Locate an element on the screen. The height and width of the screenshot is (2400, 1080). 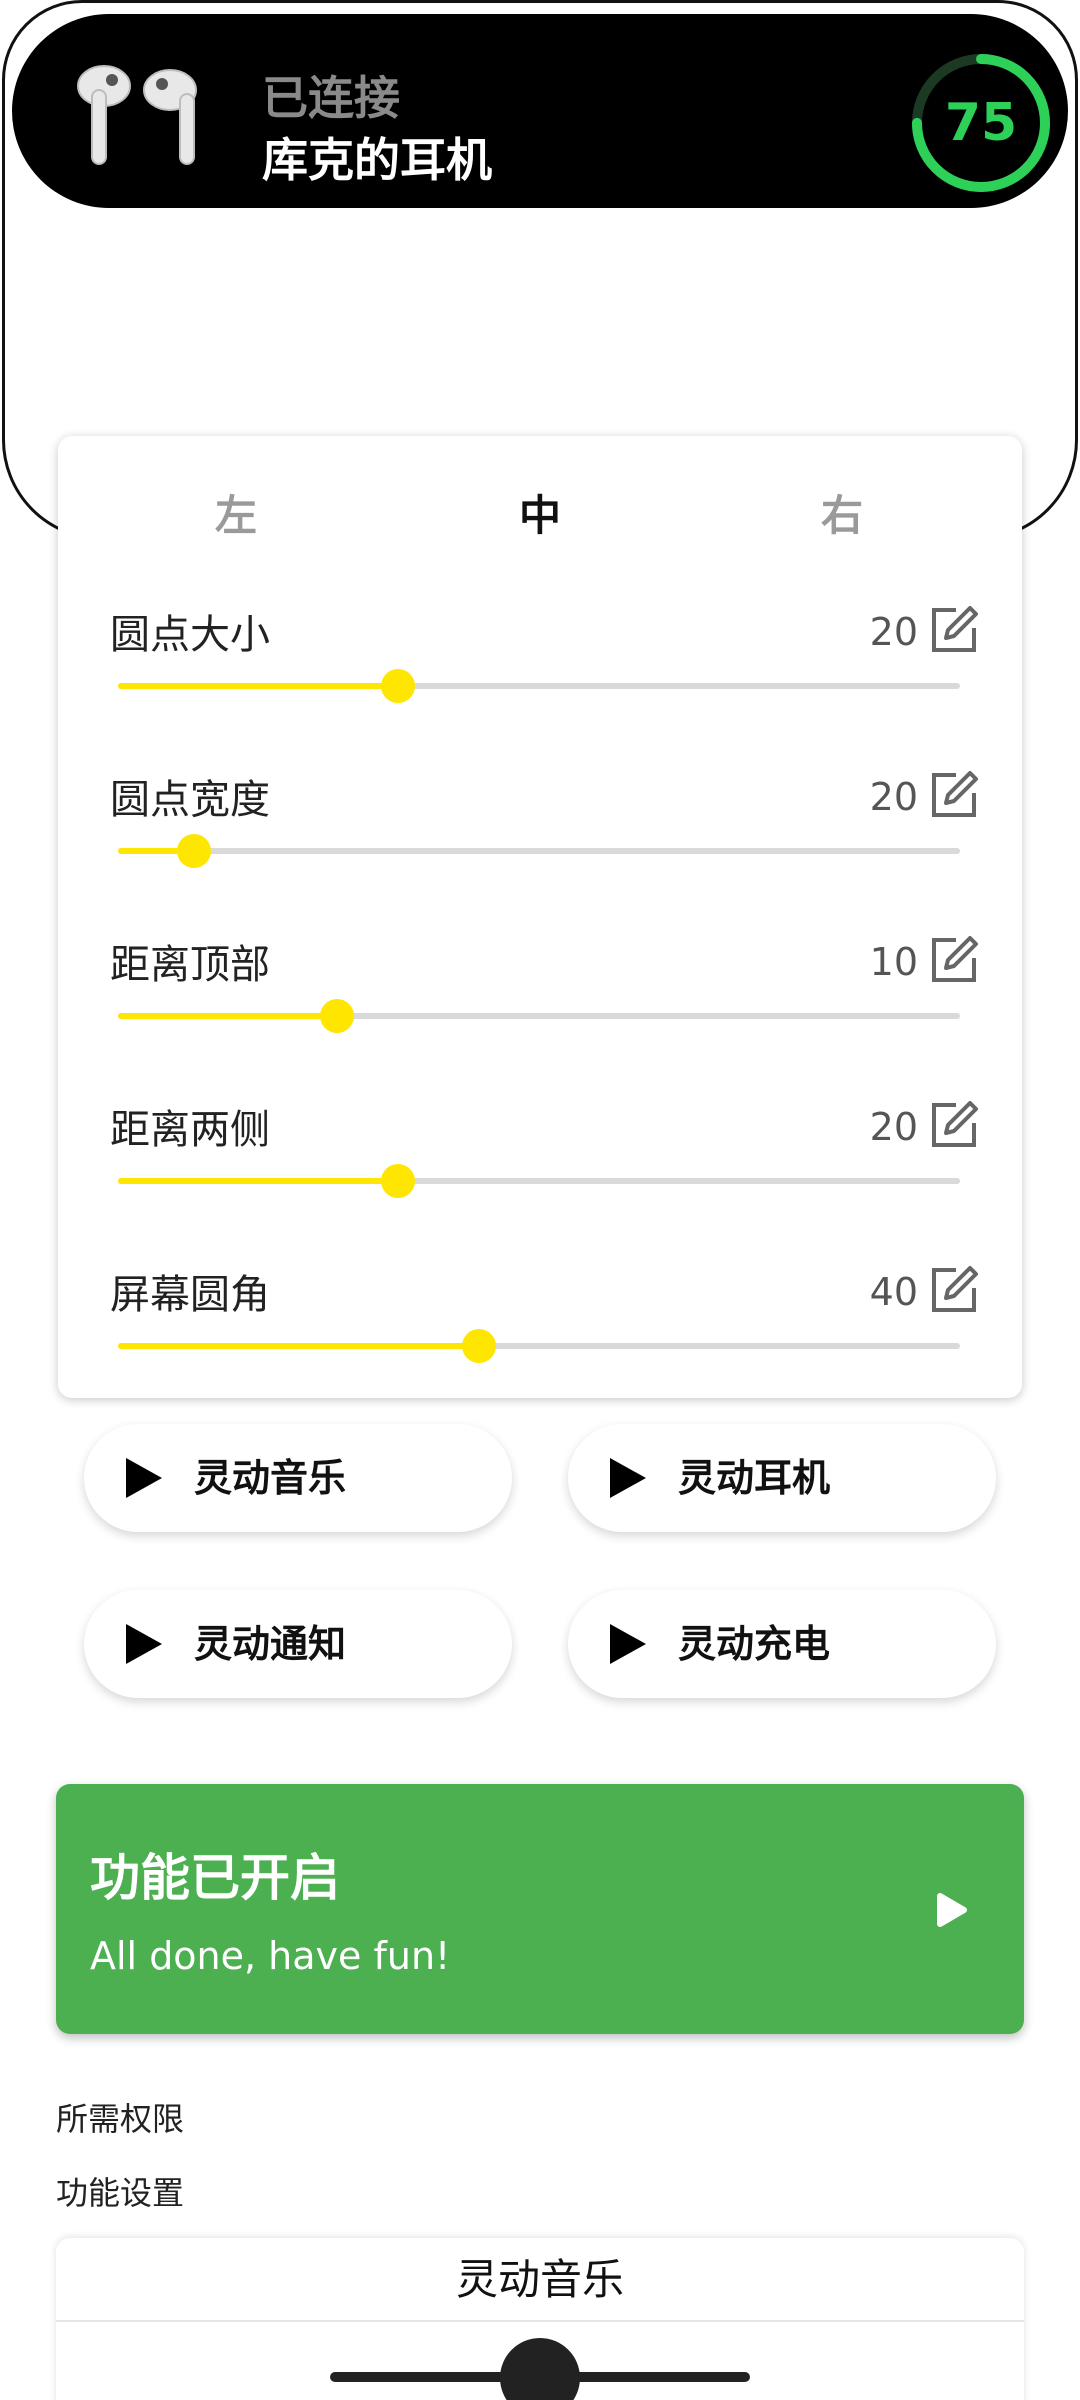
dynamic-notification-button: 灵动通知 is located at coordinates (298, 1644).